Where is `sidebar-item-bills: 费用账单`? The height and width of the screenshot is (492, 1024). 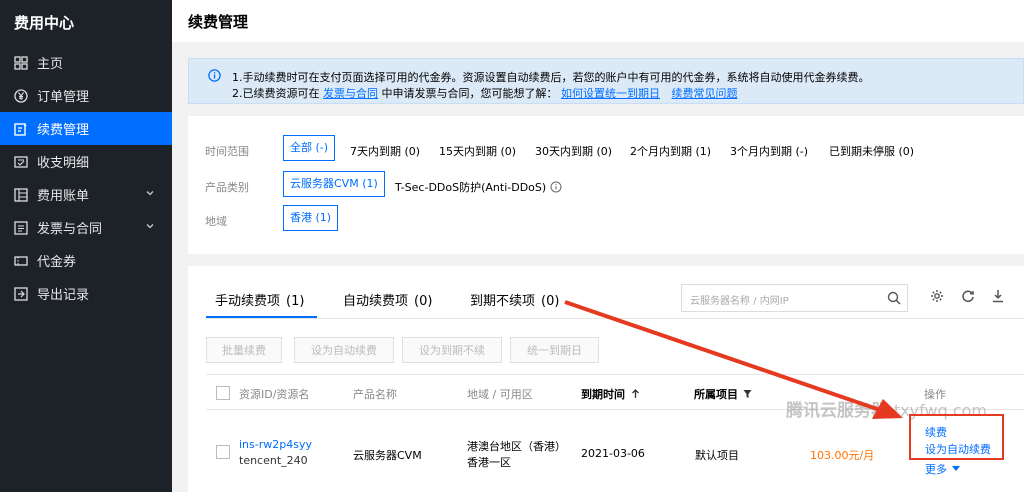 sidebar-item-bills: 费用账单 is located at coordinates (86, 194).